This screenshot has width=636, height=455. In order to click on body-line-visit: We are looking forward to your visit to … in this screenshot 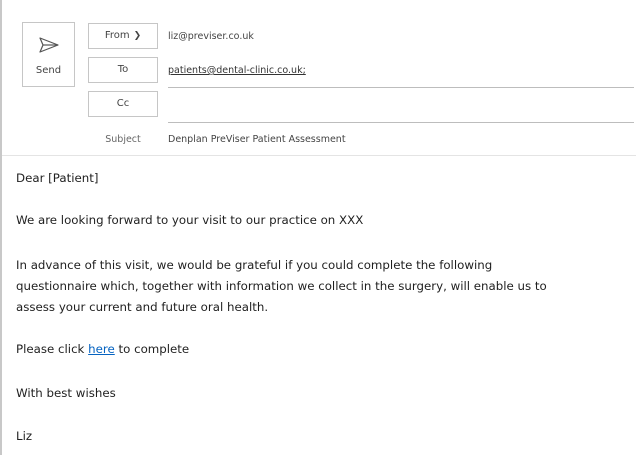, I will do `click(190, 220)`.